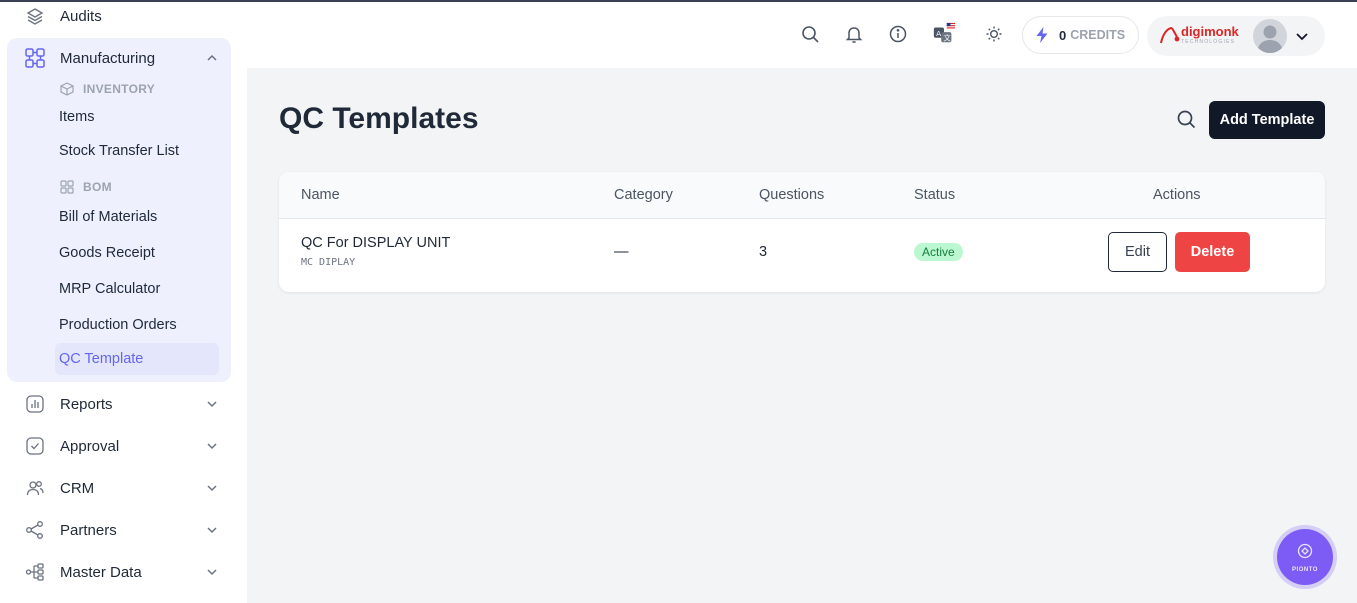  I want to click on share-icon, so click(35, 530).